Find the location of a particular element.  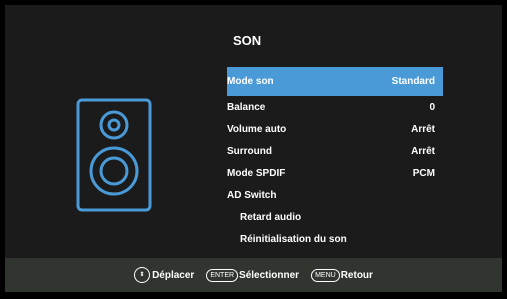

menu-key-icon: MENU is located at coordinates (325, 275).